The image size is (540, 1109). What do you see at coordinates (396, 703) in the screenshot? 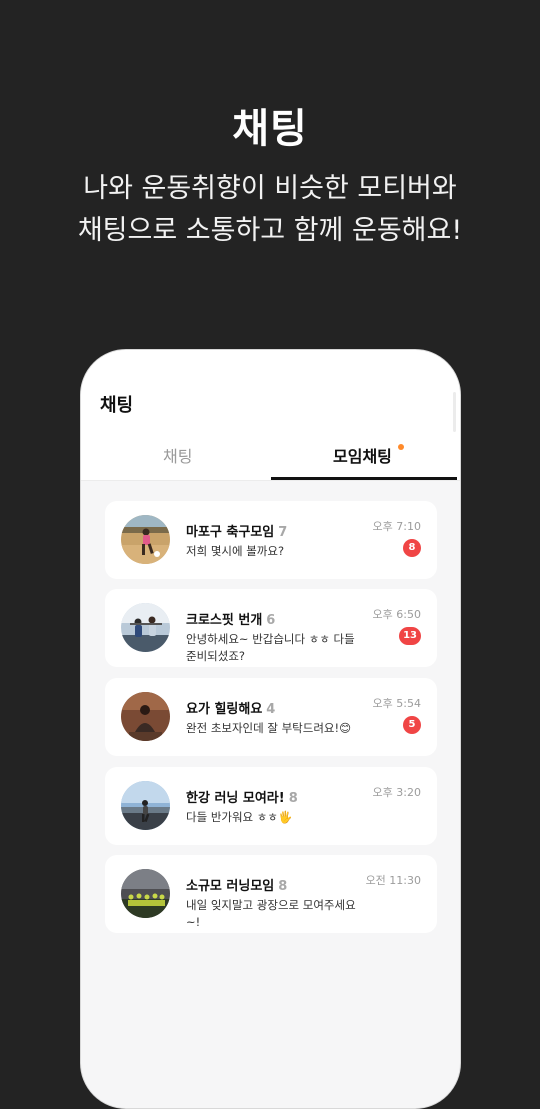
I see `message-time: 오후 5:54` at bounding box center [396, 703].